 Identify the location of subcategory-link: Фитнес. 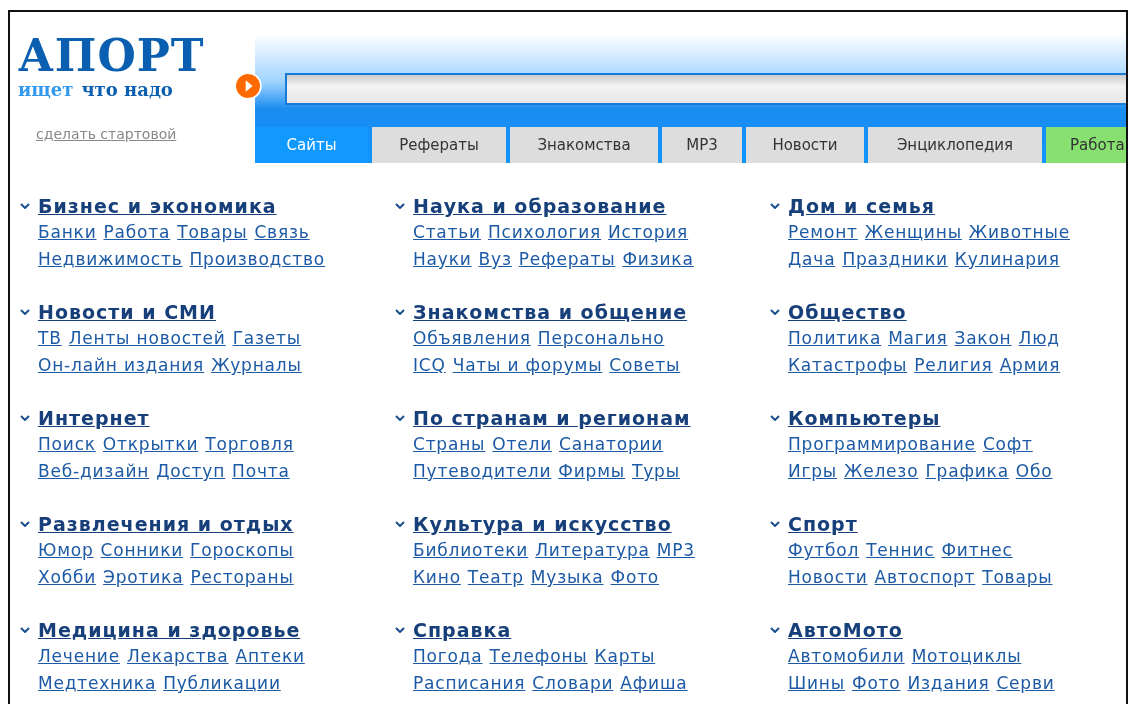
(977, 550).